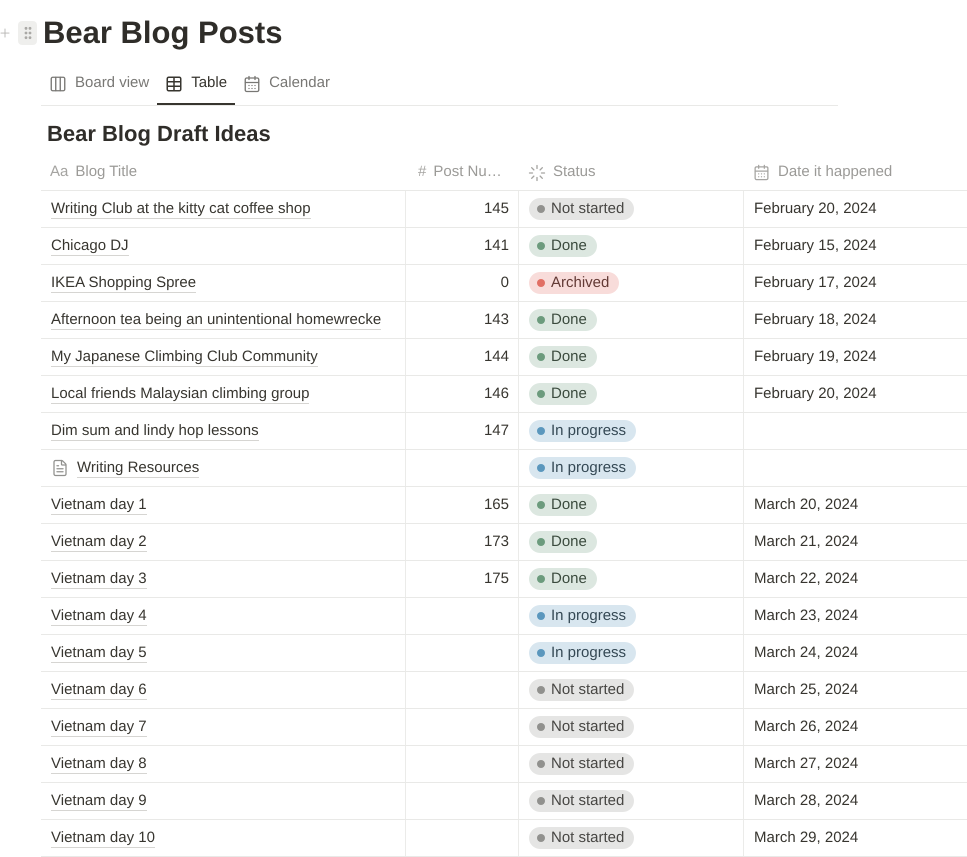  What do you see at coordinates (496, 504) in the screenshot?
I see `post-number: 165` at bounding box center [496, 504].